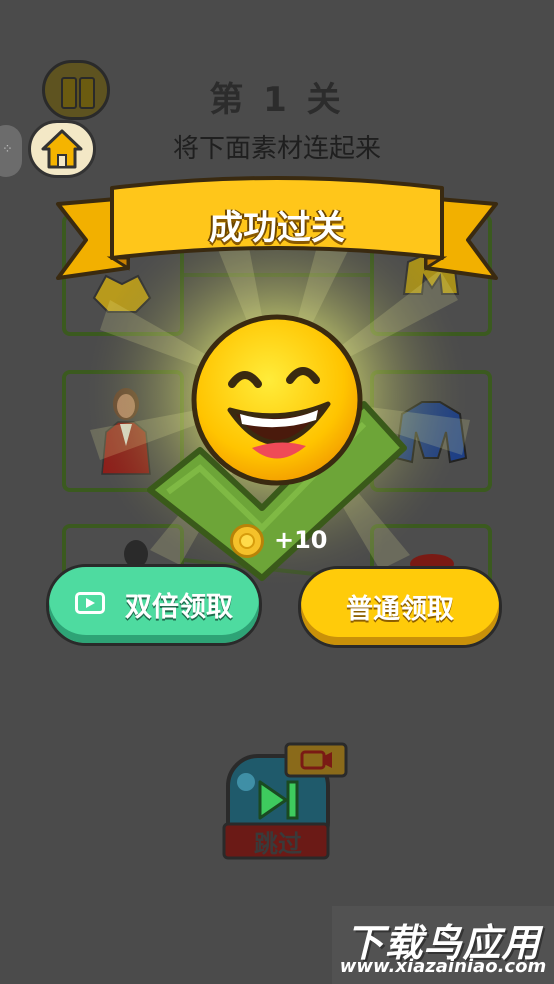  Describe the element at coordinates (301, 540) in the screenshot. I see `coin-reward-amount: +10` at that location.